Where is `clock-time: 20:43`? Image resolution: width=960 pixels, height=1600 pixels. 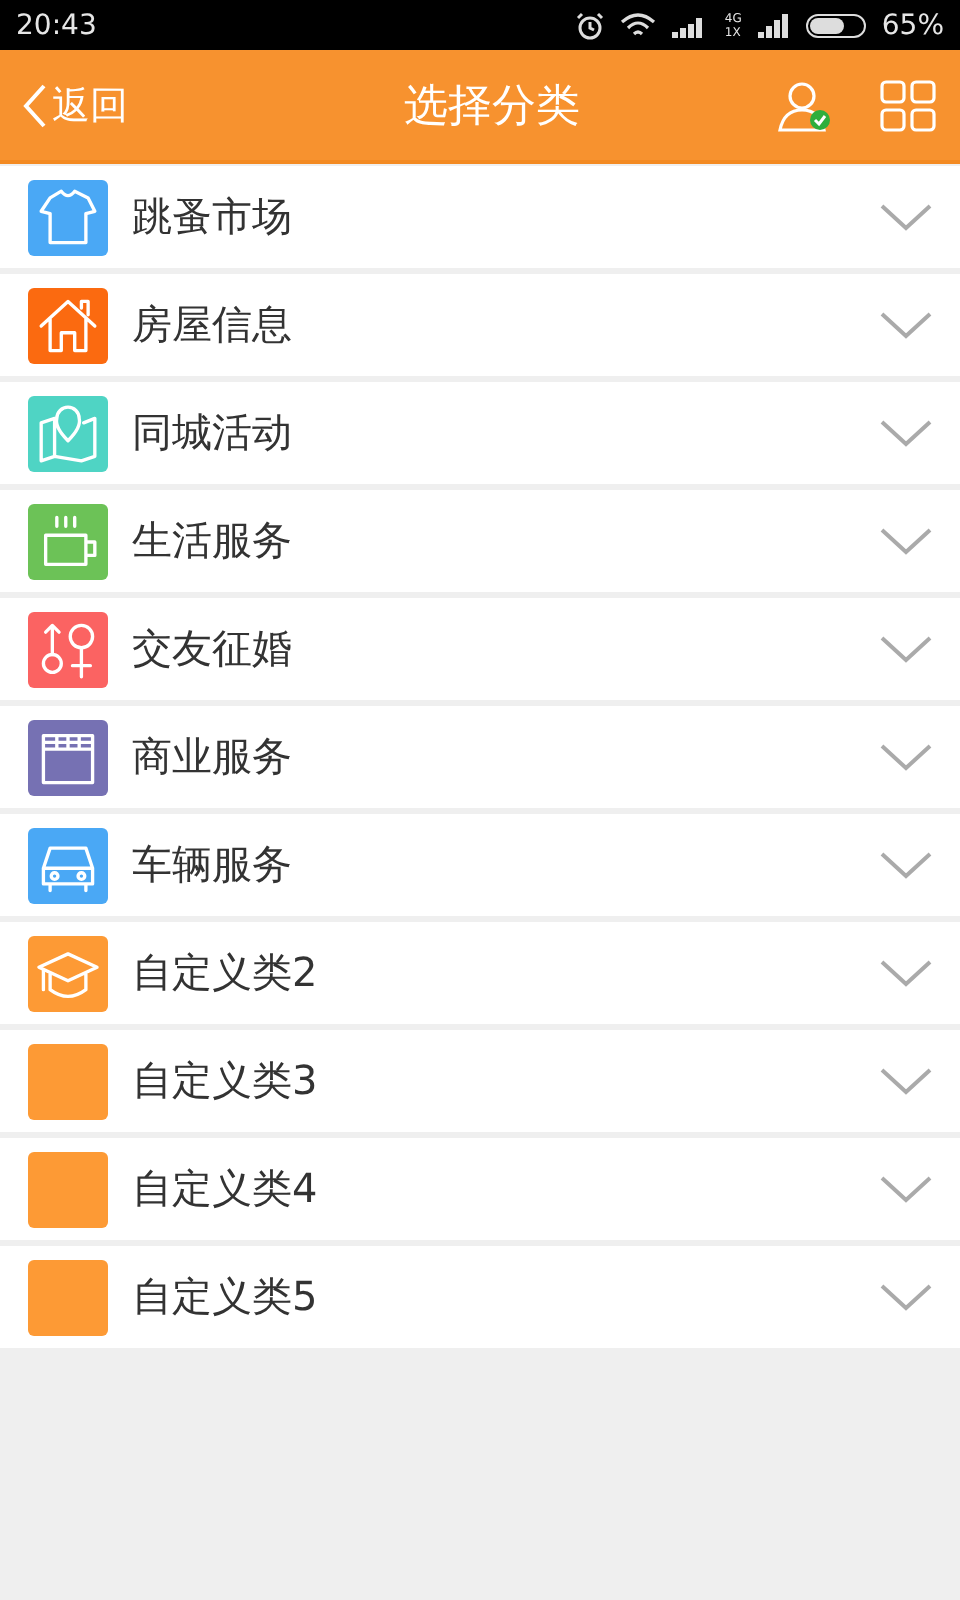
clock-time: 20:43 is located at coordinates (56, 25).